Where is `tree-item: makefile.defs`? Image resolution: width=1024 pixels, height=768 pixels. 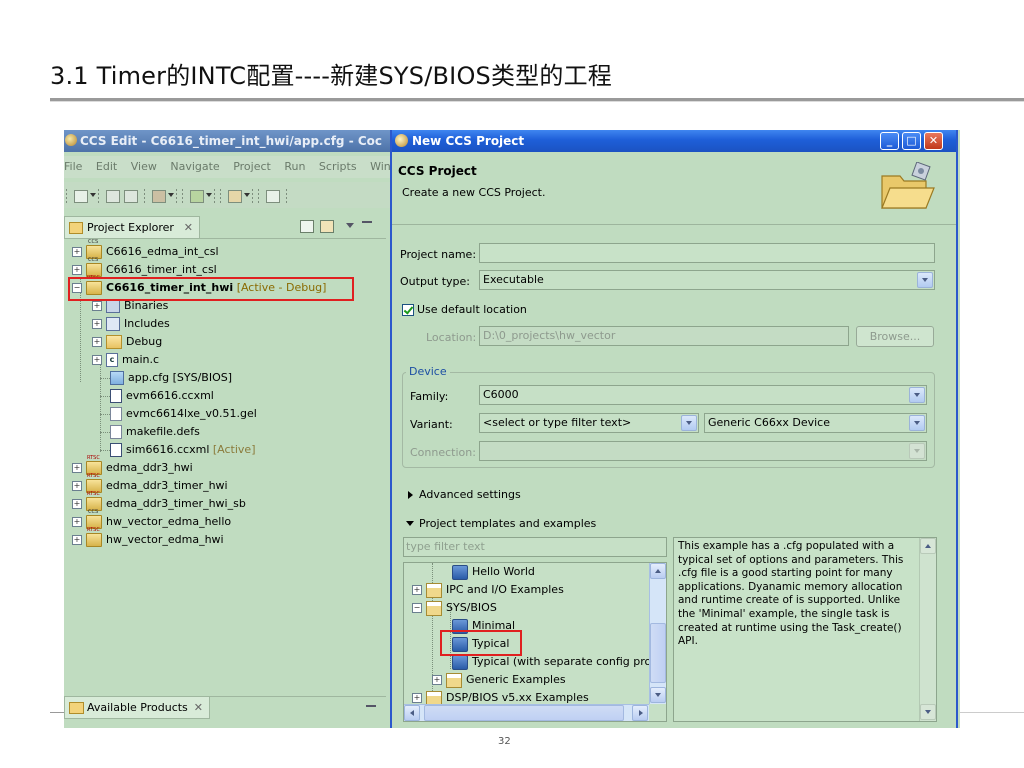
tree-item: makefile.defs is located at coordinates (155, 432).